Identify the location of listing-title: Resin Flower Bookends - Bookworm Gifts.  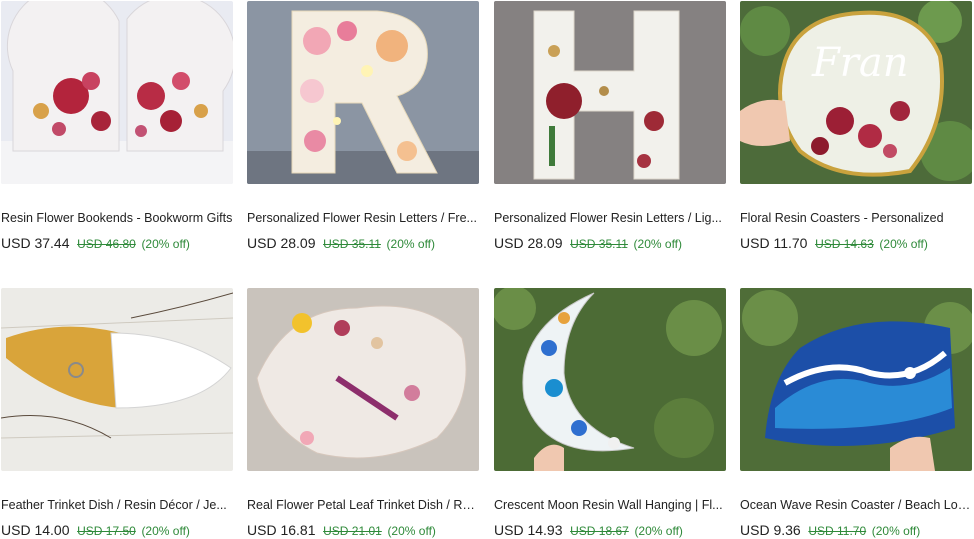
(117, 218).